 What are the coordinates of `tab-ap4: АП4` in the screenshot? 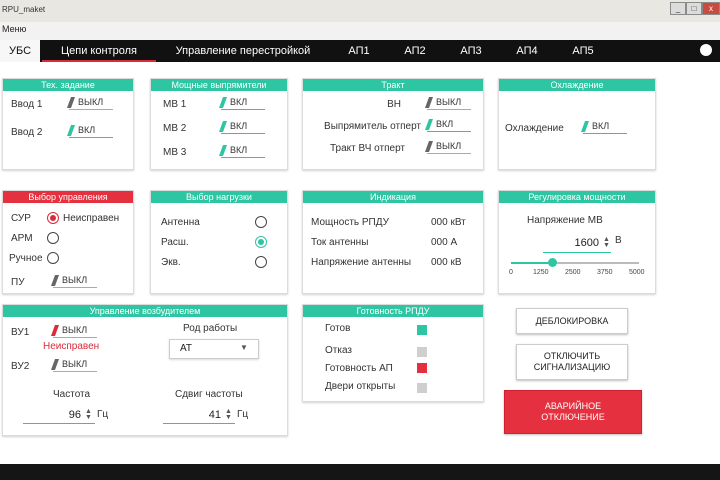 It's located at (527, 51).